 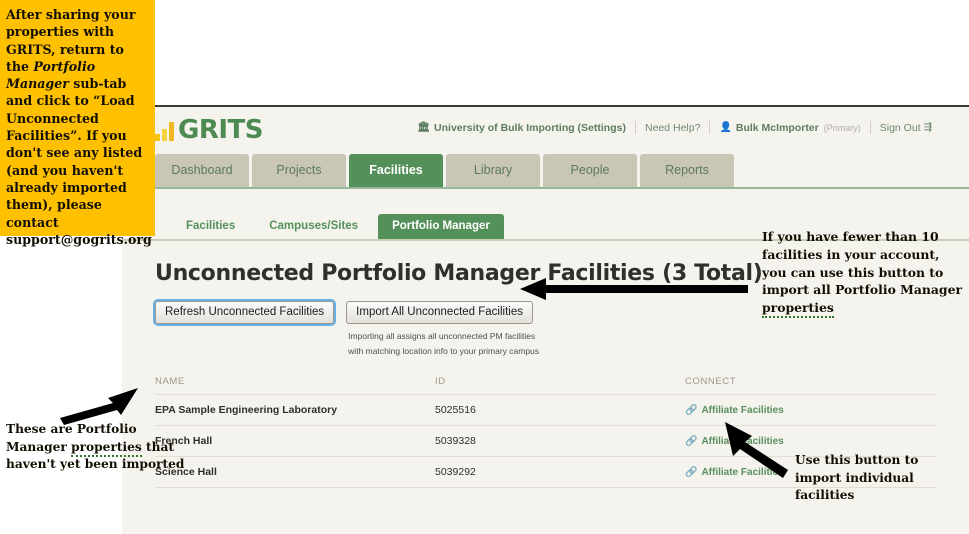 I want to click on nav-sign-out: Sign Out ⇶, so click(x=906, y=128).